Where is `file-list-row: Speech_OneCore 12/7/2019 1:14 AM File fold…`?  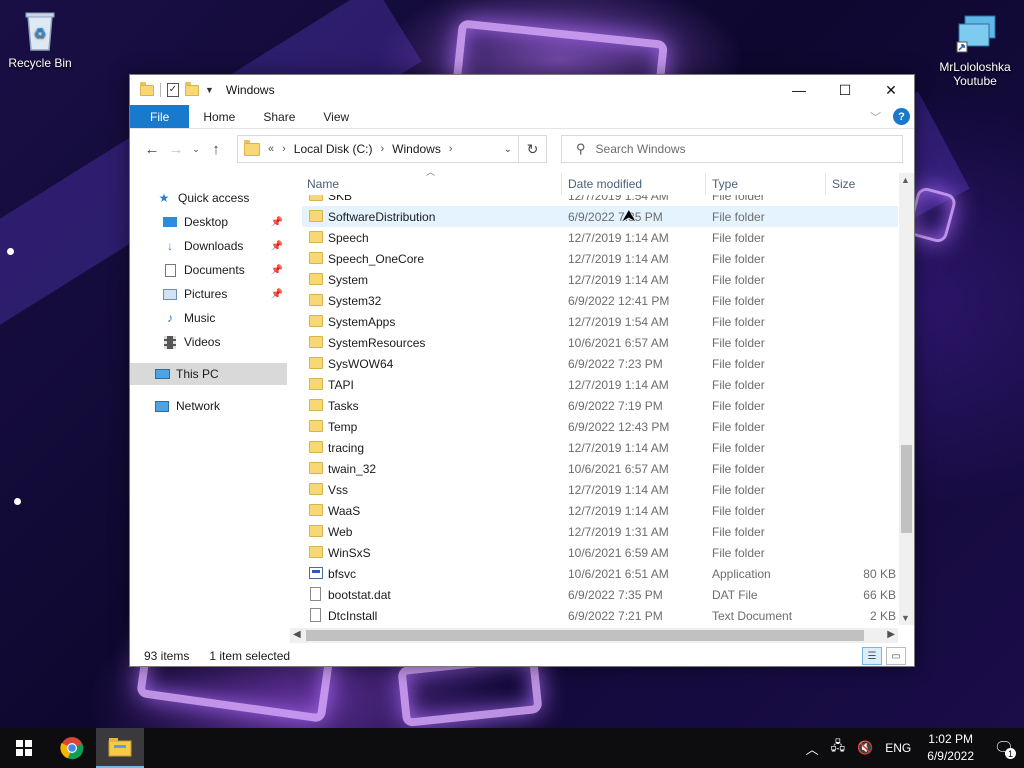 file-list-row: Speech_OneCore 12/7/2019 1:14 AM File fold… is located at coordinates (600, 258).